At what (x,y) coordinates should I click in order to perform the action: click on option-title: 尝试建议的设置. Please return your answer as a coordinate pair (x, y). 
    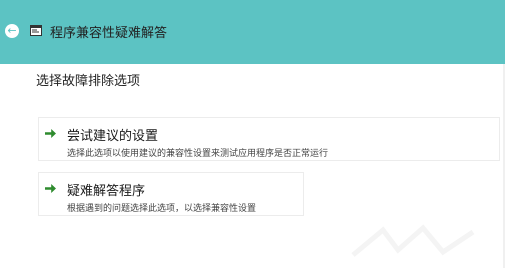
    Looking at the image, I should click on (113, 136).